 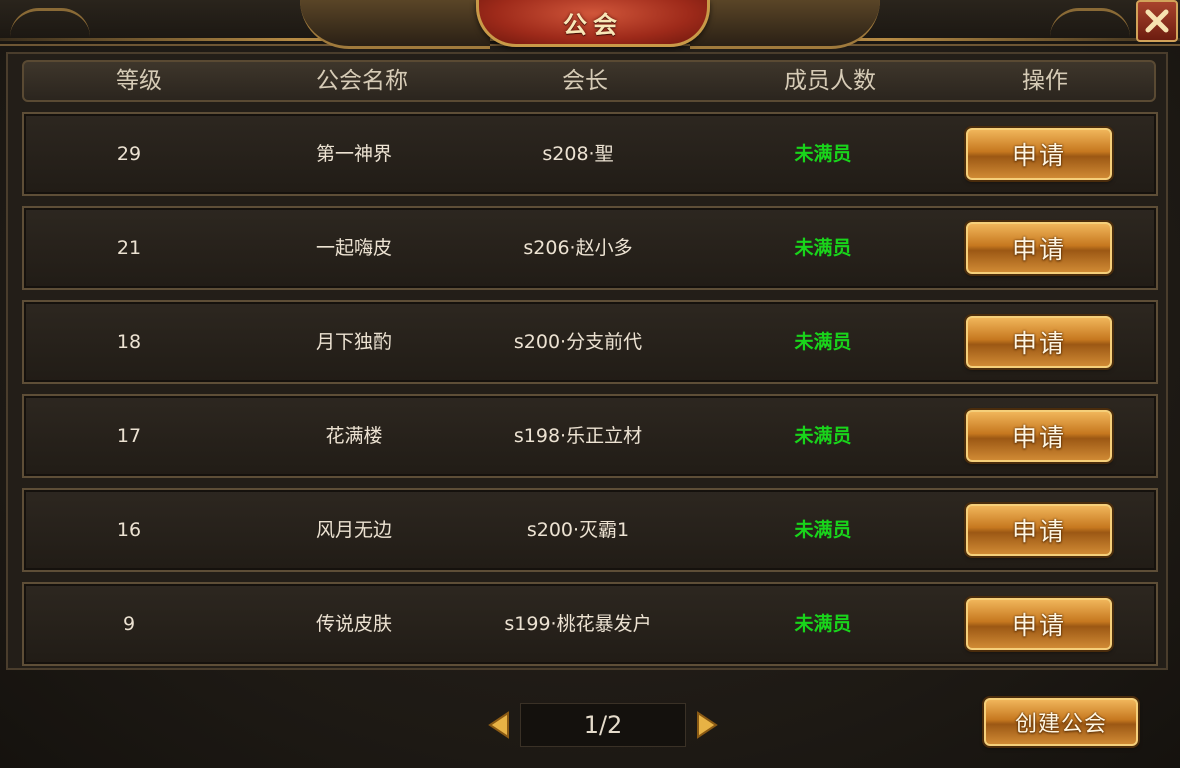 What do you see at coordinates (129, 436) in the screenshot?
I see `guild-level: 17` at bounding box center [129, 436].